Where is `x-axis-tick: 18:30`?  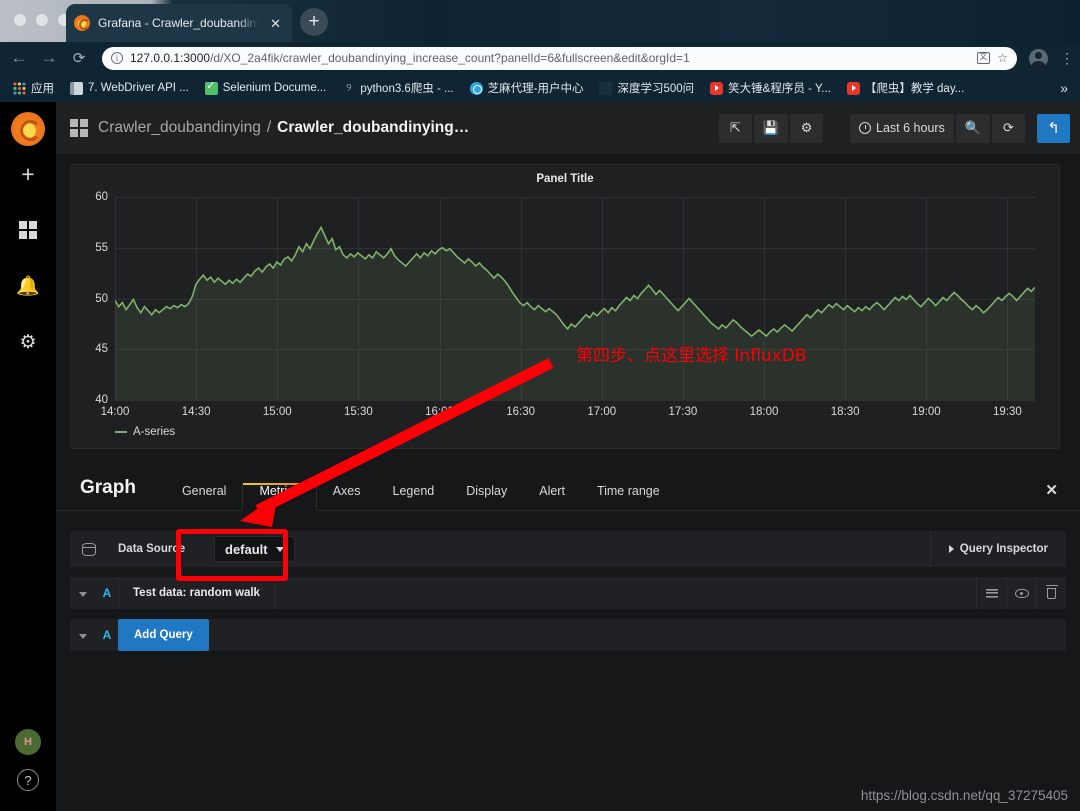 x-axis-tick: 18:30 is located at coordinates (845, 412).